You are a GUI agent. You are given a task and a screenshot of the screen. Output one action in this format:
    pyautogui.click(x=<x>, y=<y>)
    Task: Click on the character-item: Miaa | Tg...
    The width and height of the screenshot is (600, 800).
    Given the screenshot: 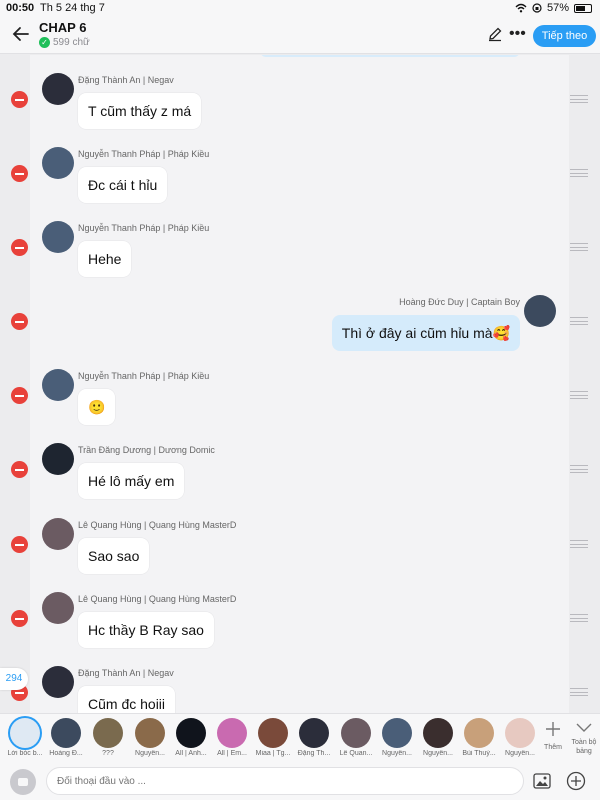 What is the action you would take?
    pyautogui.click(x=273, y=737)
    